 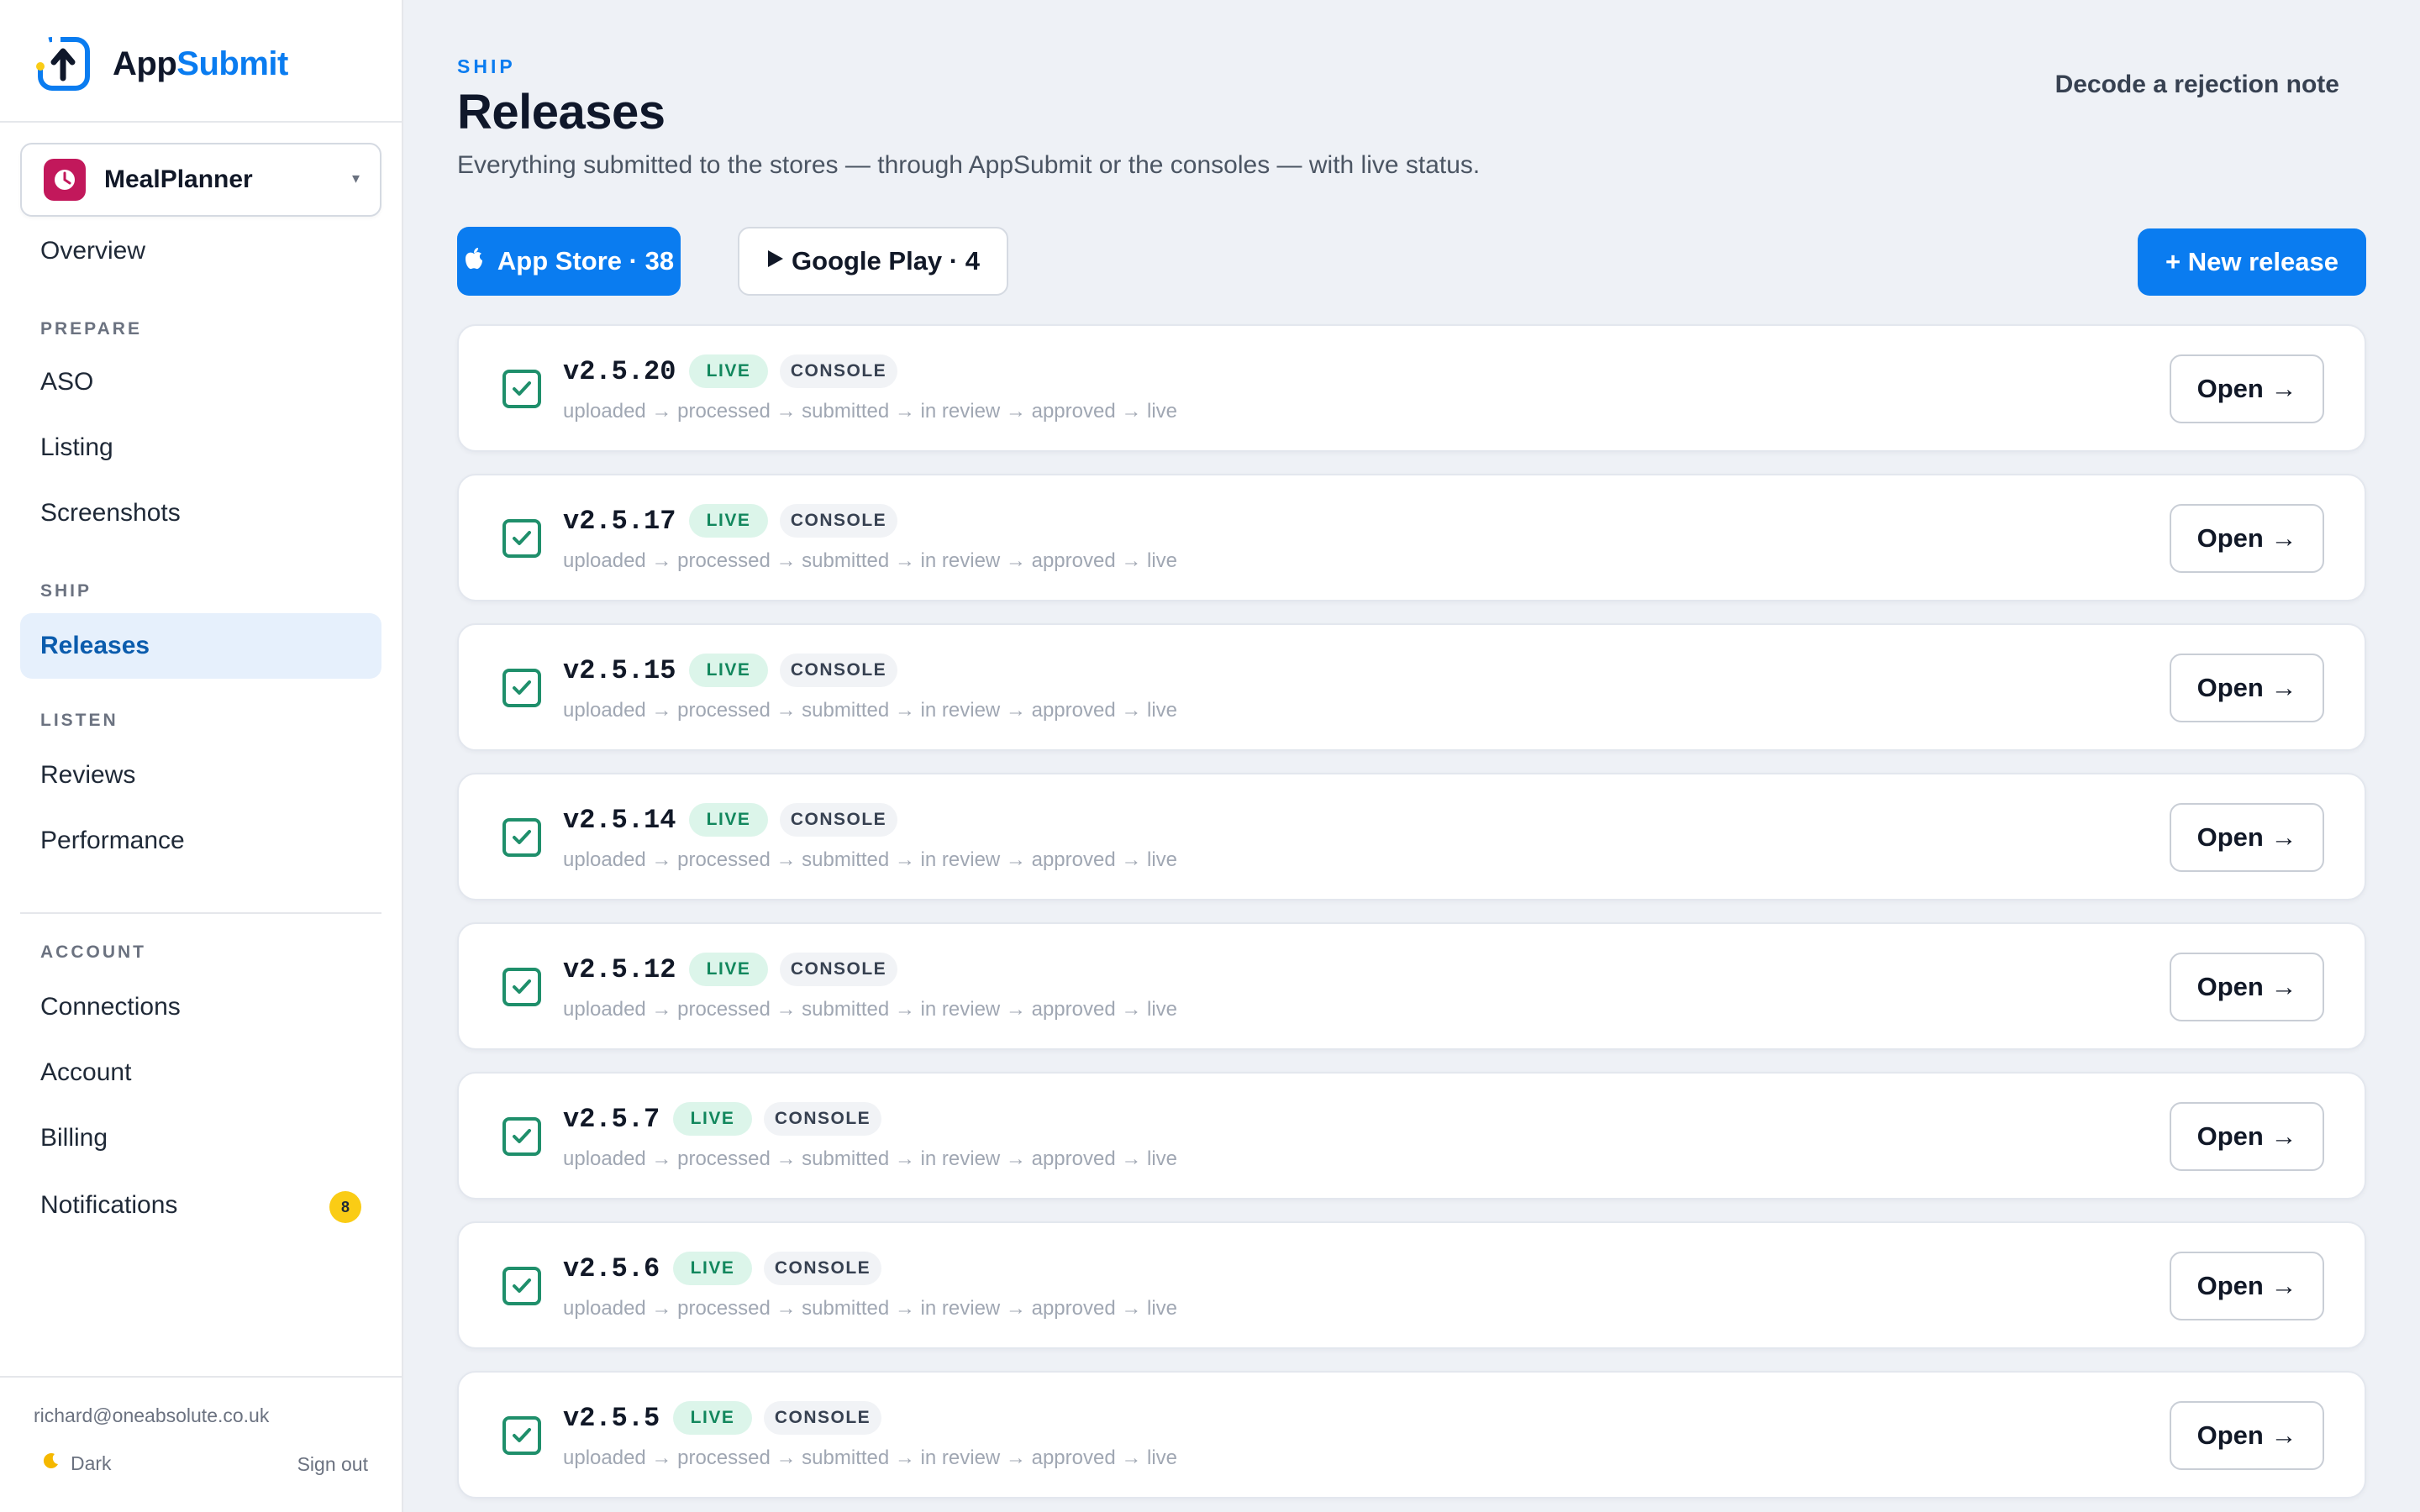 What do you see at coordinates (332, 1464) in the screenshot?
I see `sign-out-link: Sign out` at bounding box center [332, 1464].